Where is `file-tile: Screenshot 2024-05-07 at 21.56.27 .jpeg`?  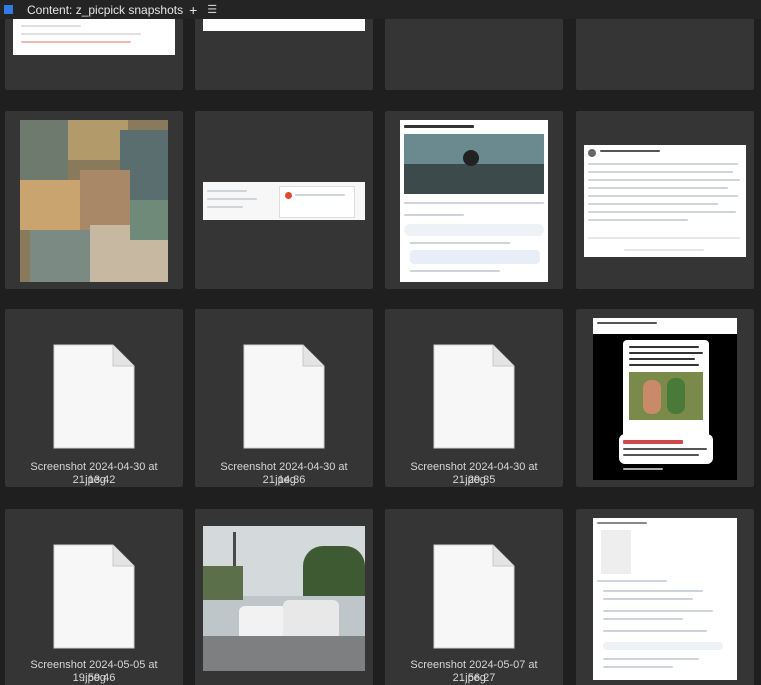
file-tile: Screenshot 2024-05-07 at 21.56.27 .jpeg is located at coordinates (474, 597).